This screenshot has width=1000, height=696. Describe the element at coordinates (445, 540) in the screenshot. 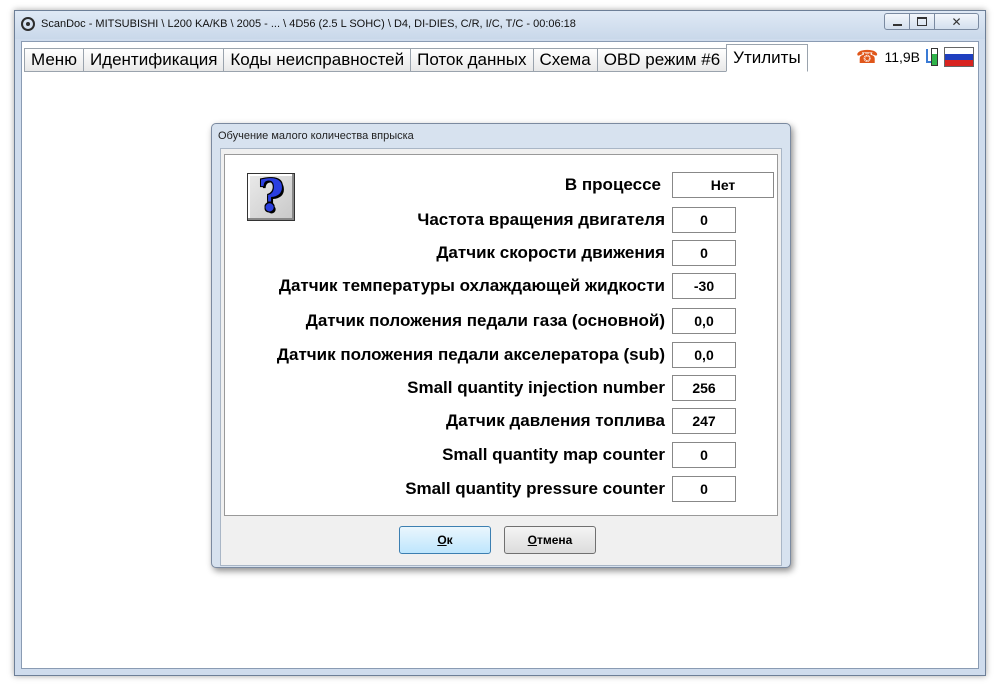

I see `ok-button: Ок` at that location.